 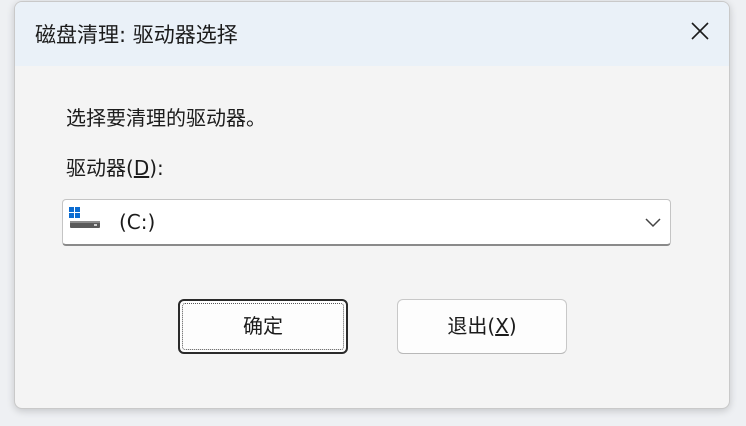 I want to click on close-icon, so click(x=700, y=31).